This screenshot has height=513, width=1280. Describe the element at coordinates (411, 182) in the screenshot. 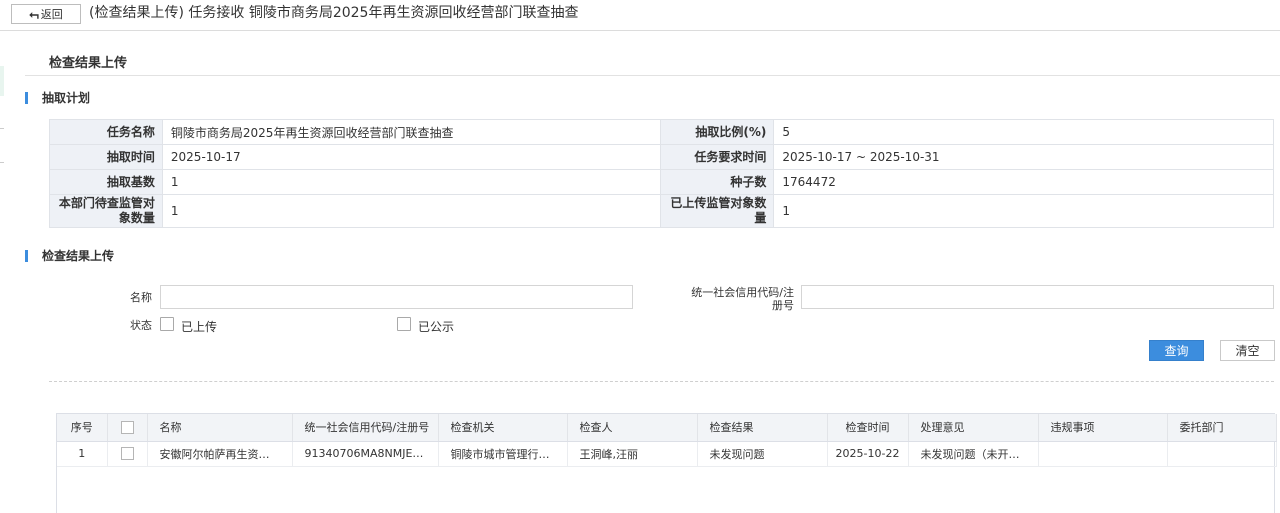

I see `base-count-value: 1` at that location.